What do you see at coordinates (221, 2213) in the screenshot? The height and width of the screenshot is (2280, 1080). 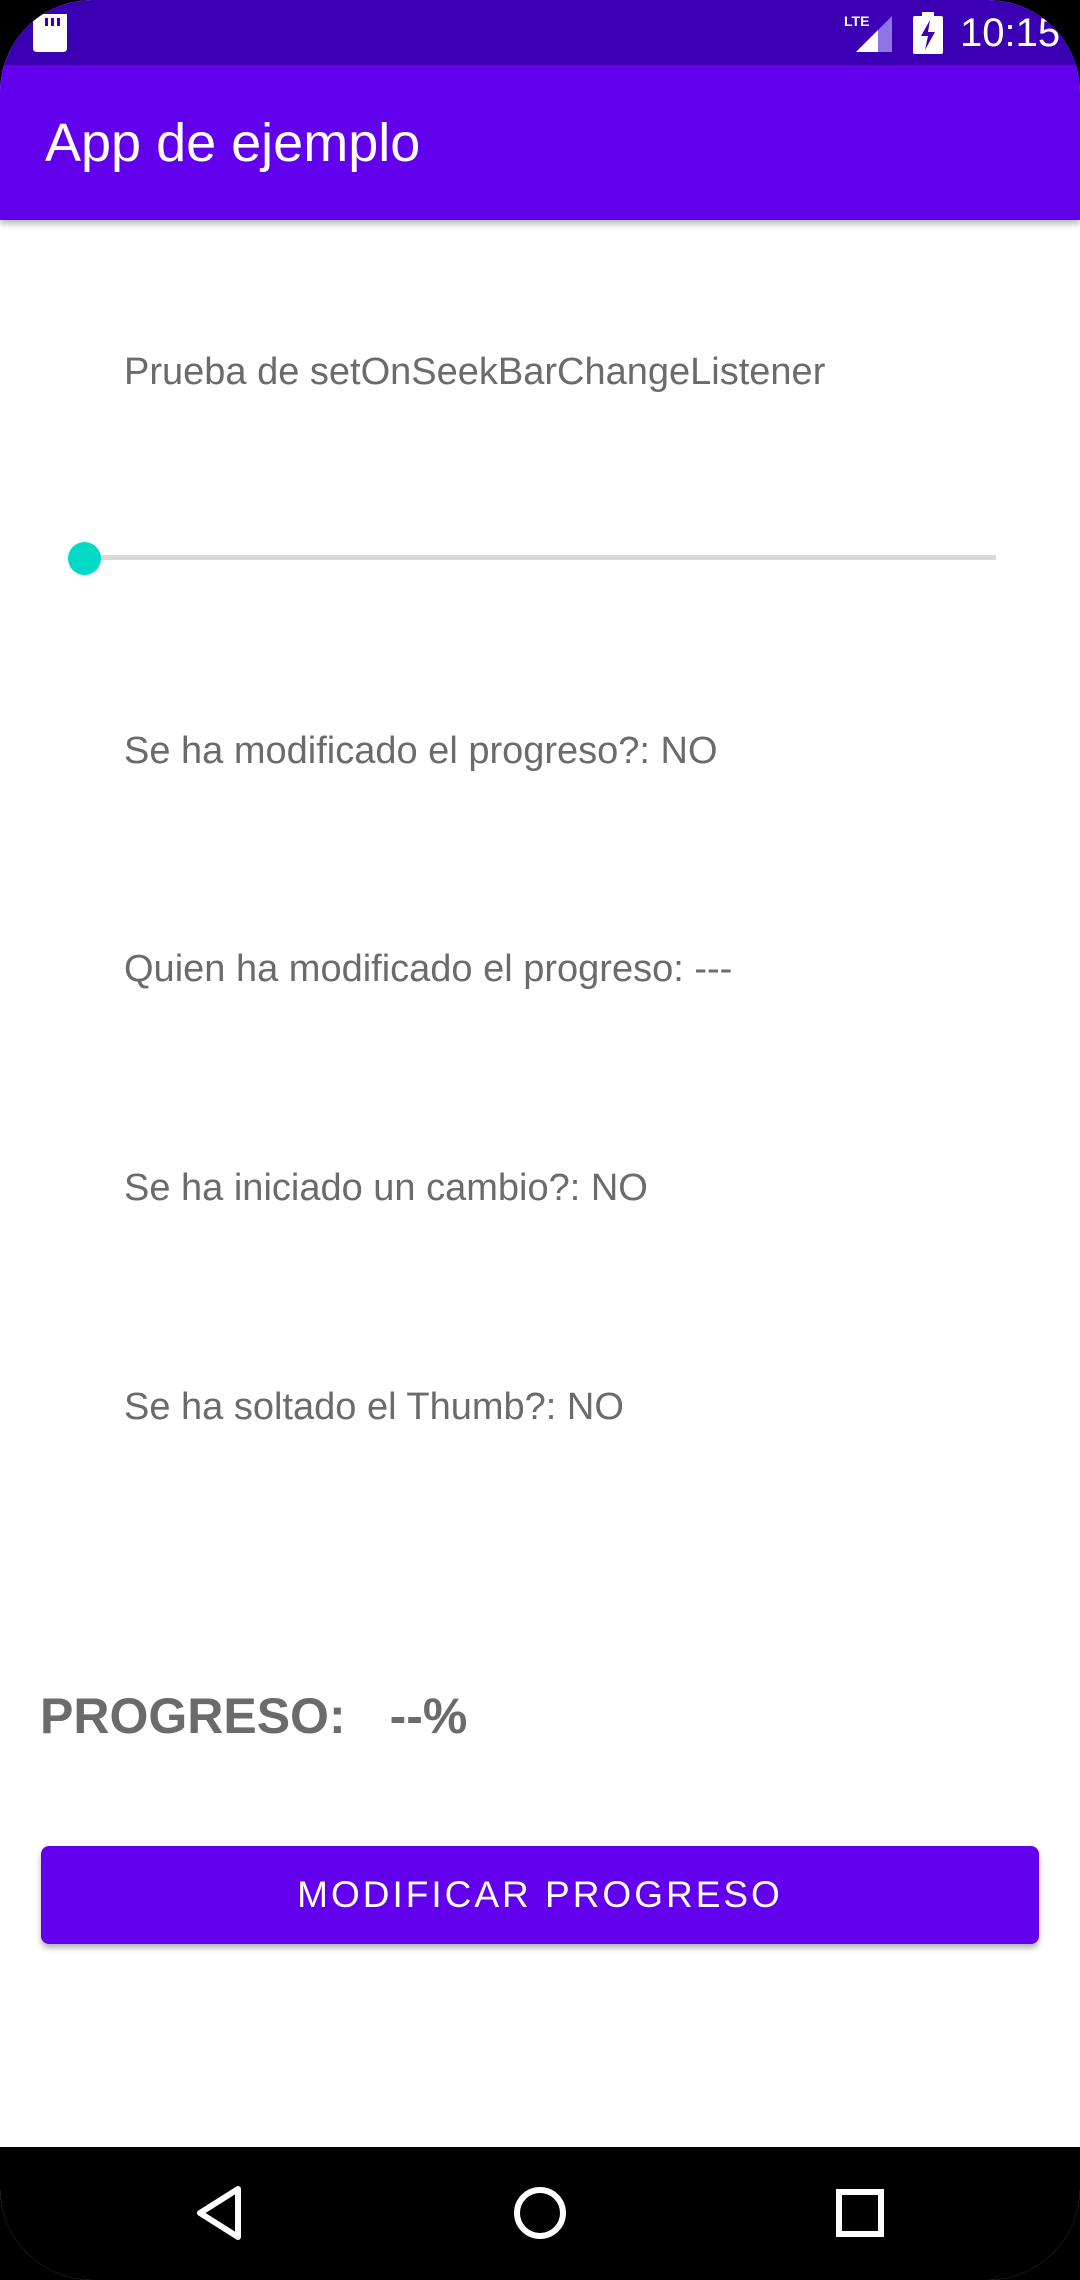 I see `back-triangle-icon` at bounding box center [221, 2213].